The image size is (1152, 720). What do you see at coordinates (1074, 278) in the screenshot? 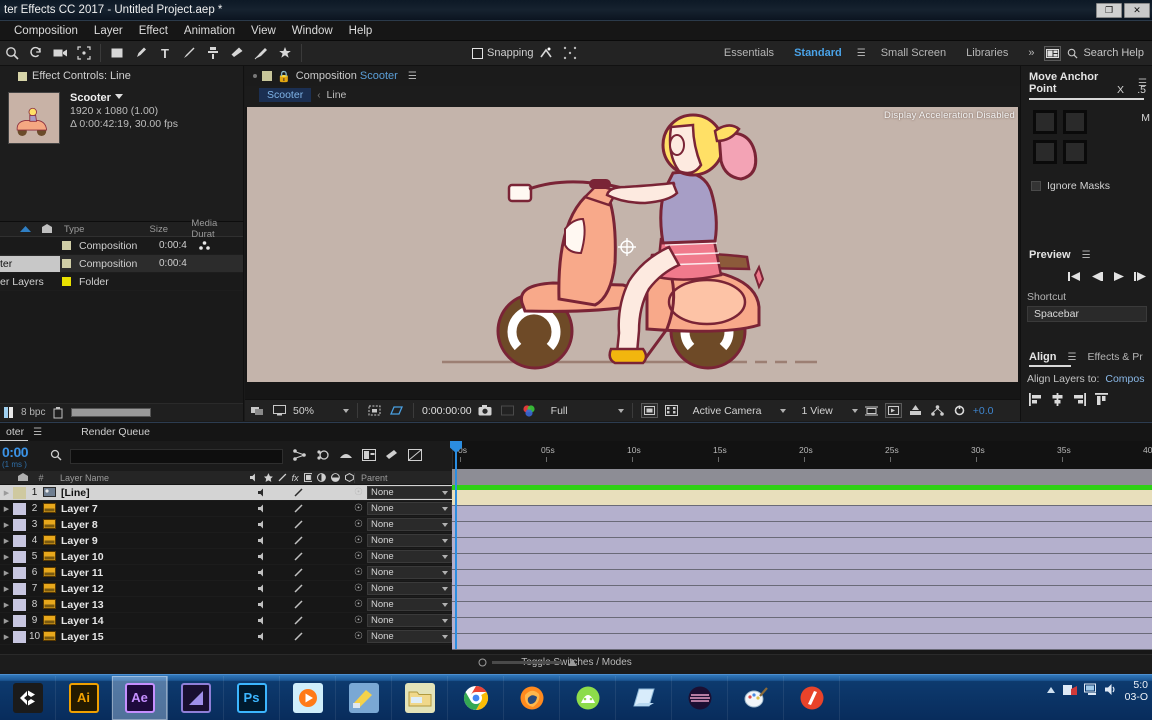
I see `first-frame-icon` at bounding box center [1074, 278].